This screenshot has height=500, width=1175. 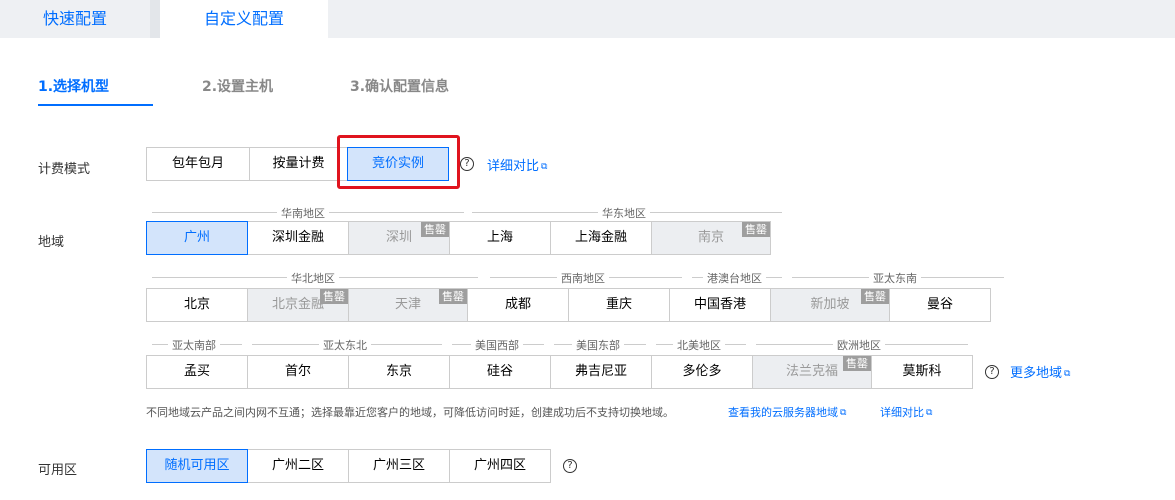 I want to click on region-row-2: 北京 北京金融 售罄 天津 售罄 成都 重庆 中国香港 新加坡 售罄 曼谷, so click(x=568, y=305).